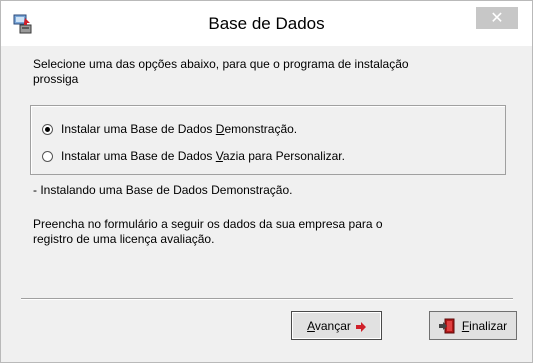 Image resolution: width=533 pixels, height=363 pixels. Describe the element at coordinates (267, 299) in the screenshot. I see `separator` at that location.